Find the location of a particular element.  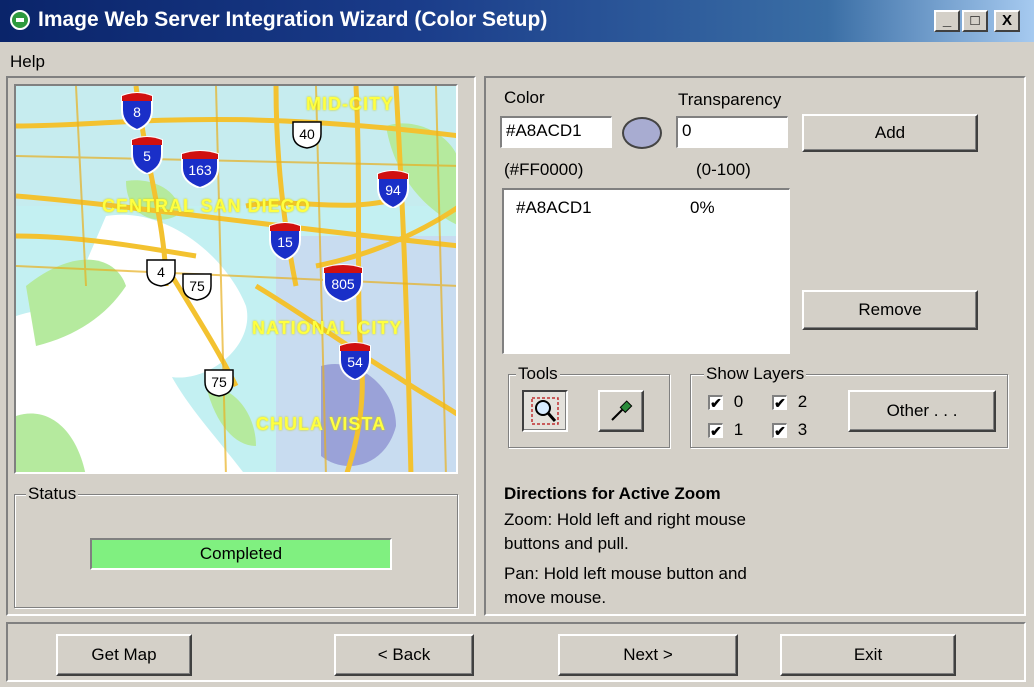

map-label-national-city: NATIONAL CITY is located at coordinates (327, 328).